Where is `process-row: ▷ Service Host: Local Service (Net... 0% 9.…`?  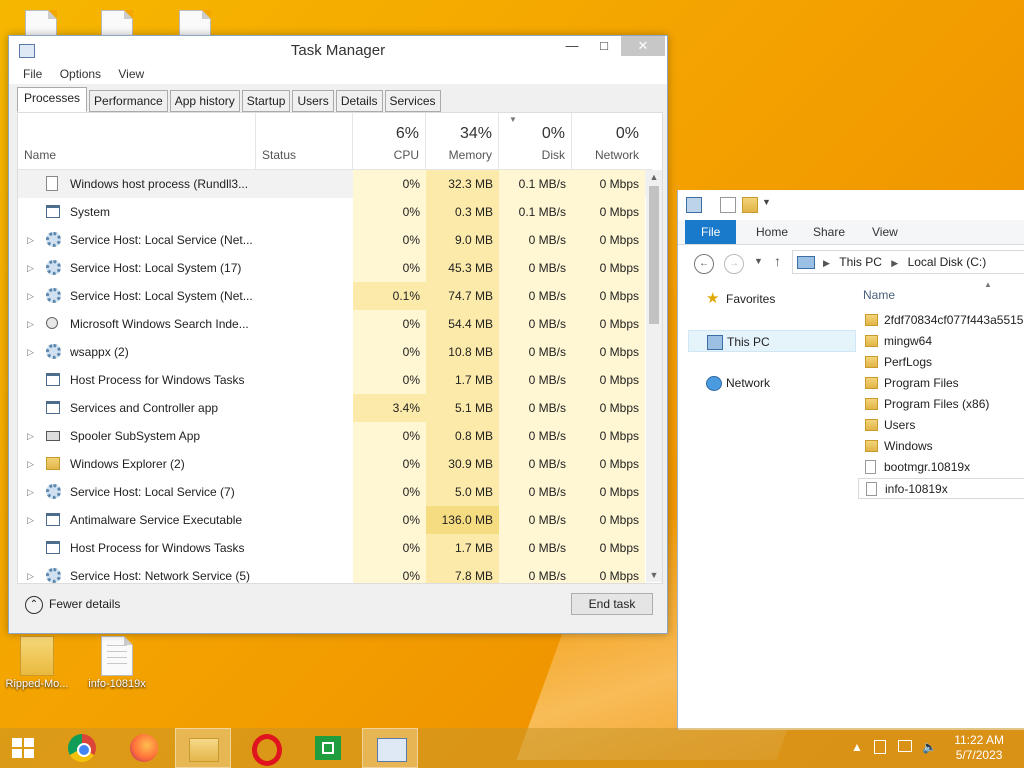 process-row: ▷ Service Host: Local Service (Net... 0% 9.… is located at coordinates (335, 240).